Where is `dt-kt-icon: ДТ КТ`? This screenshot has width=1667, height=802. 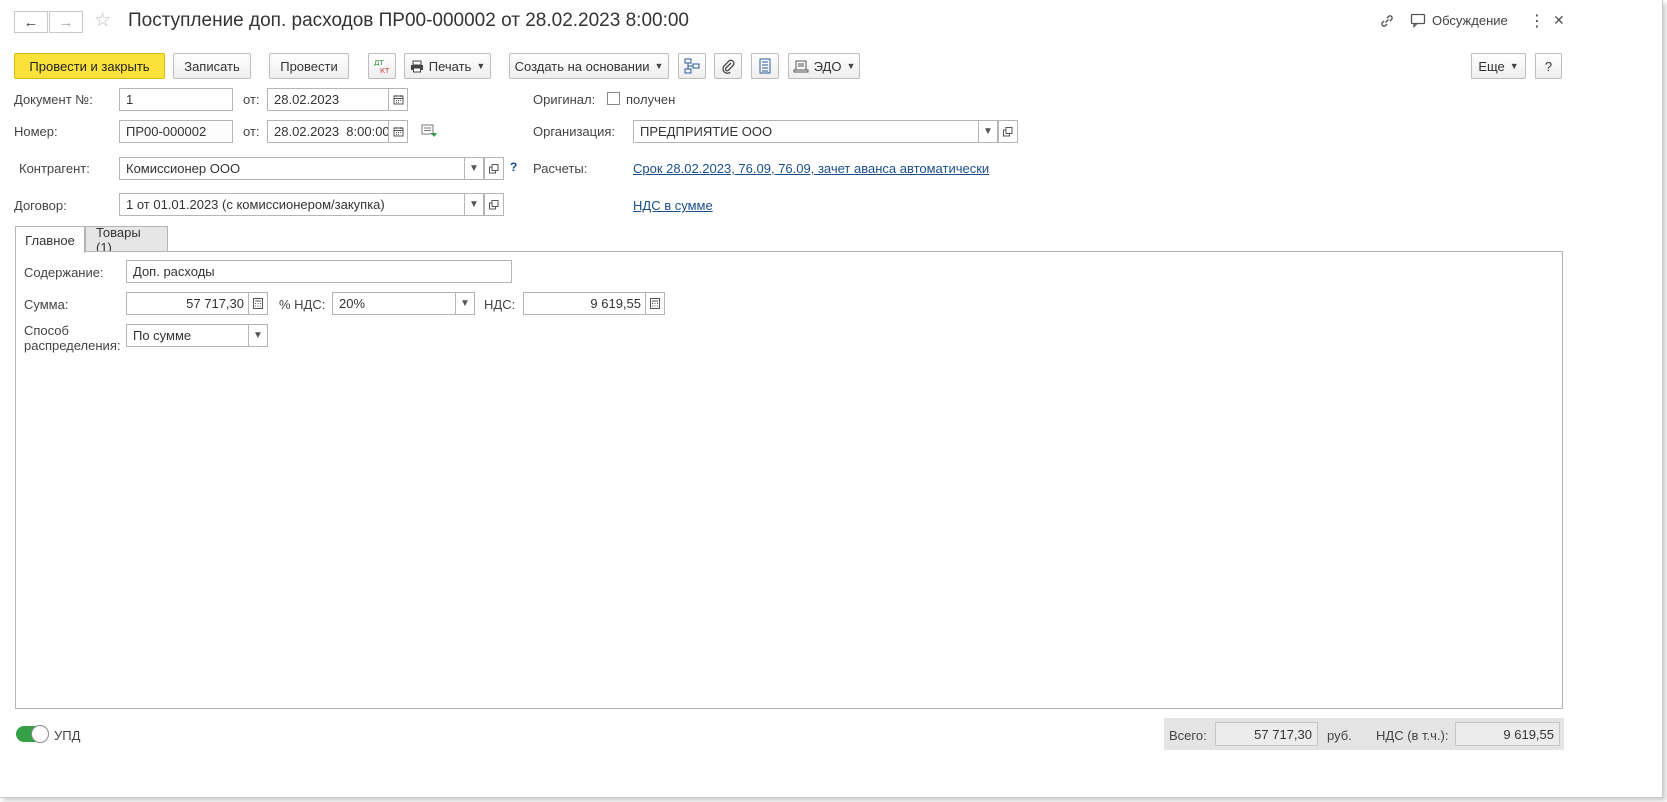
dt-kt-icon: ДТ КТ is located at coordinates (382, 66).